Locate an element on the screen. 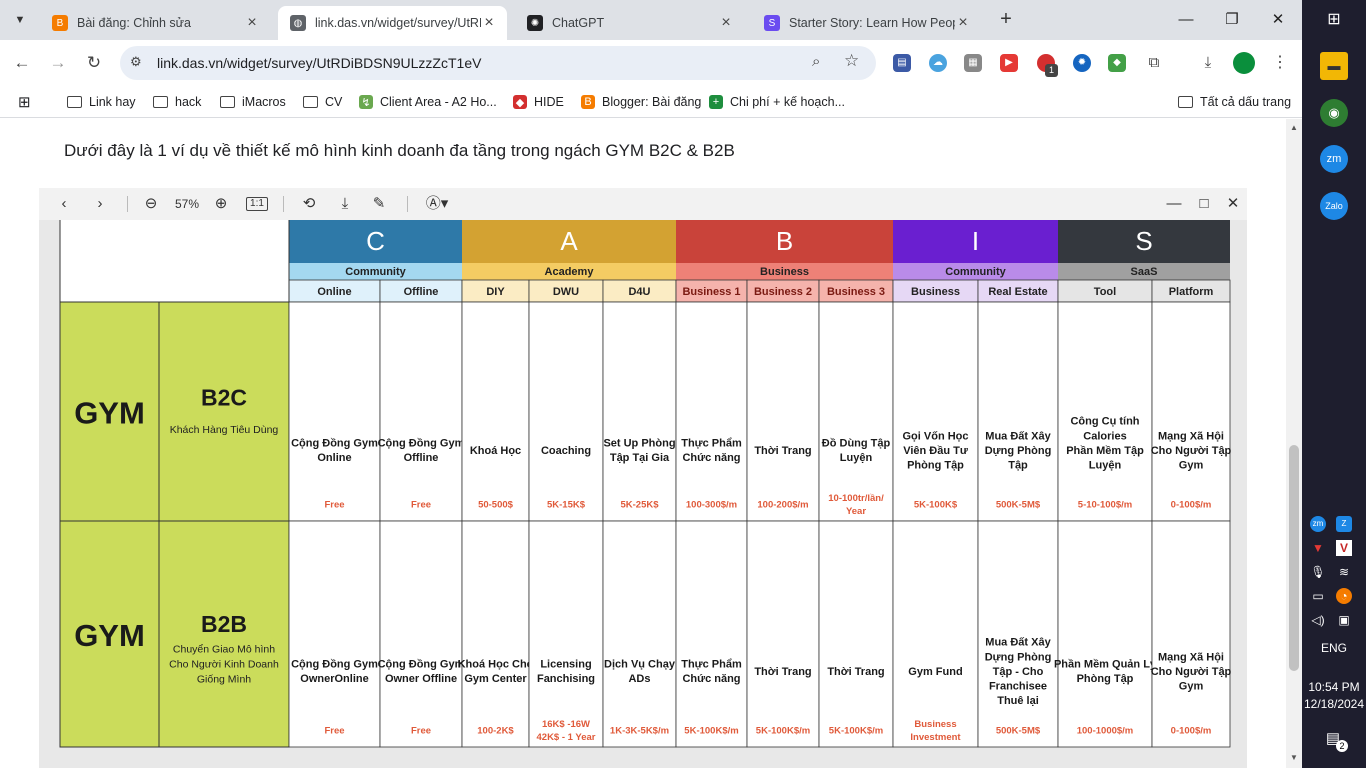 The image size is (1366, 768). download-icon: ⤓ is located at coordinates (1208, 63).